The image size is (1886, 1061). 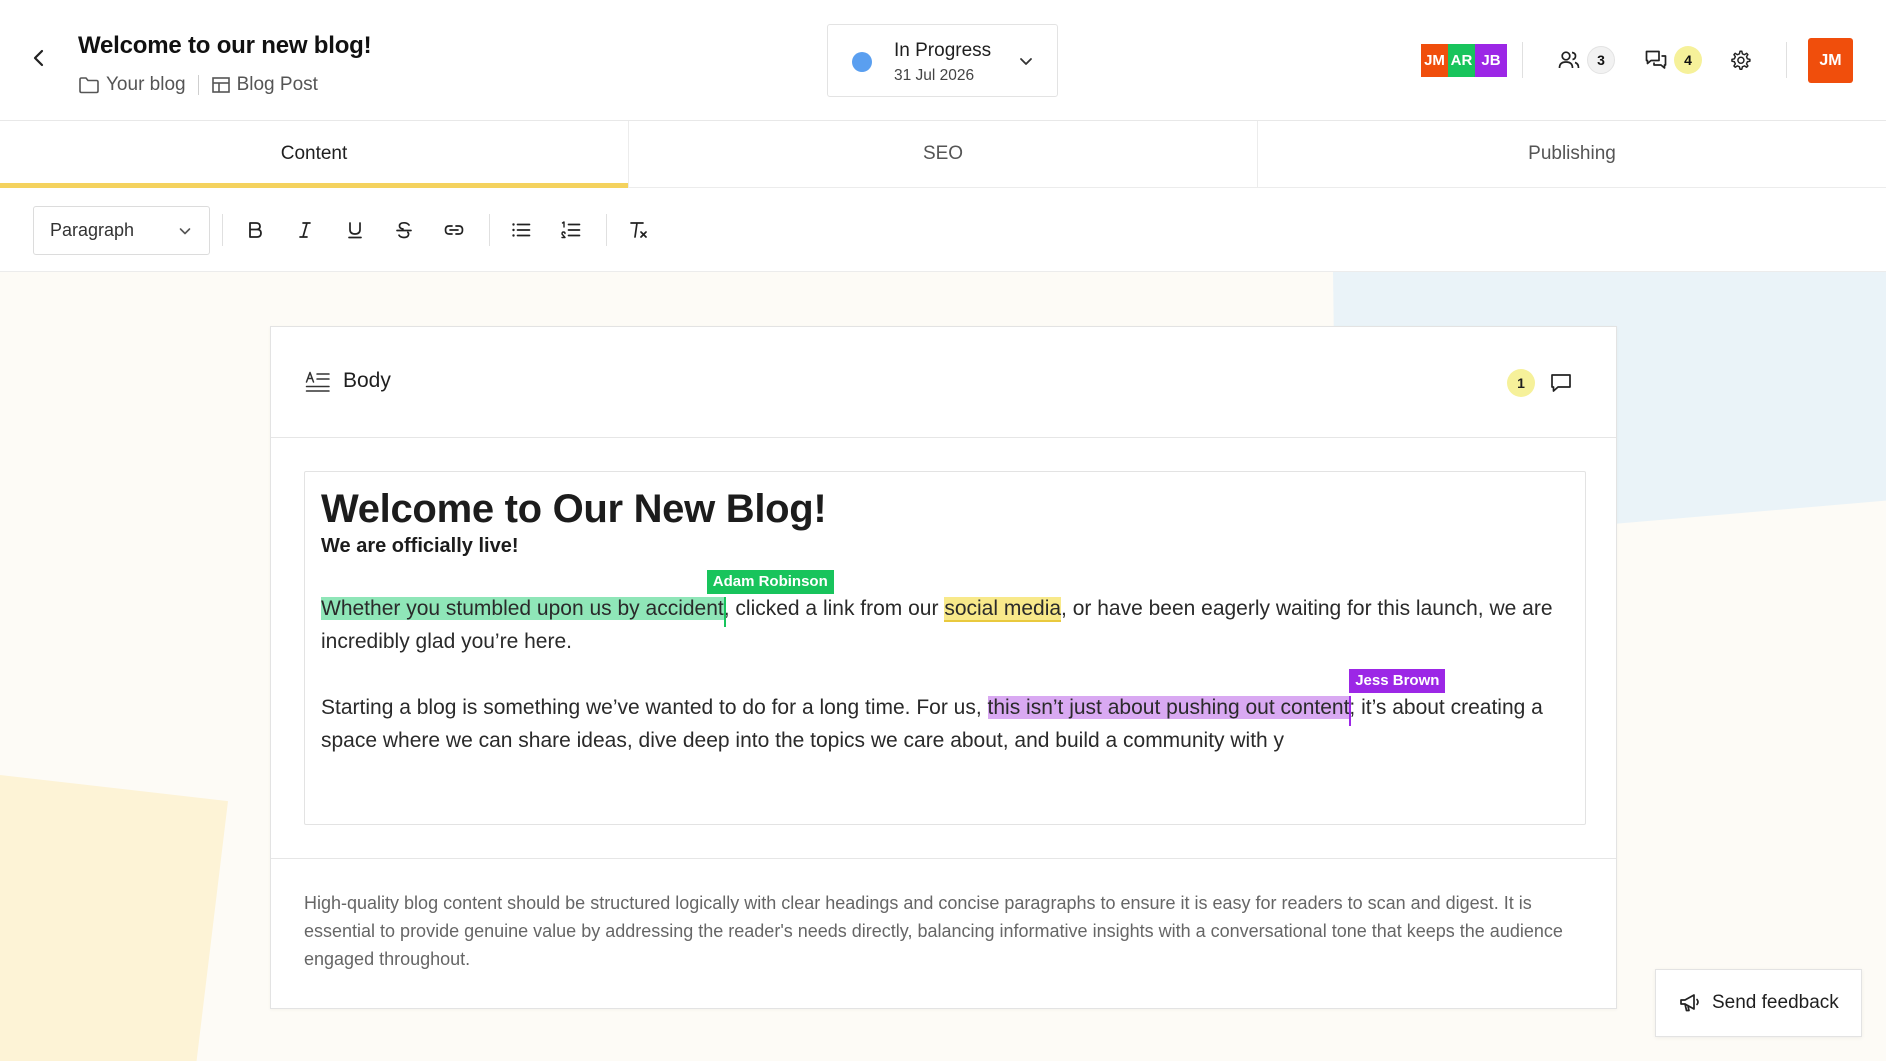 I want to click on block-type-select: Paragraph, so click(x=121, y=230).